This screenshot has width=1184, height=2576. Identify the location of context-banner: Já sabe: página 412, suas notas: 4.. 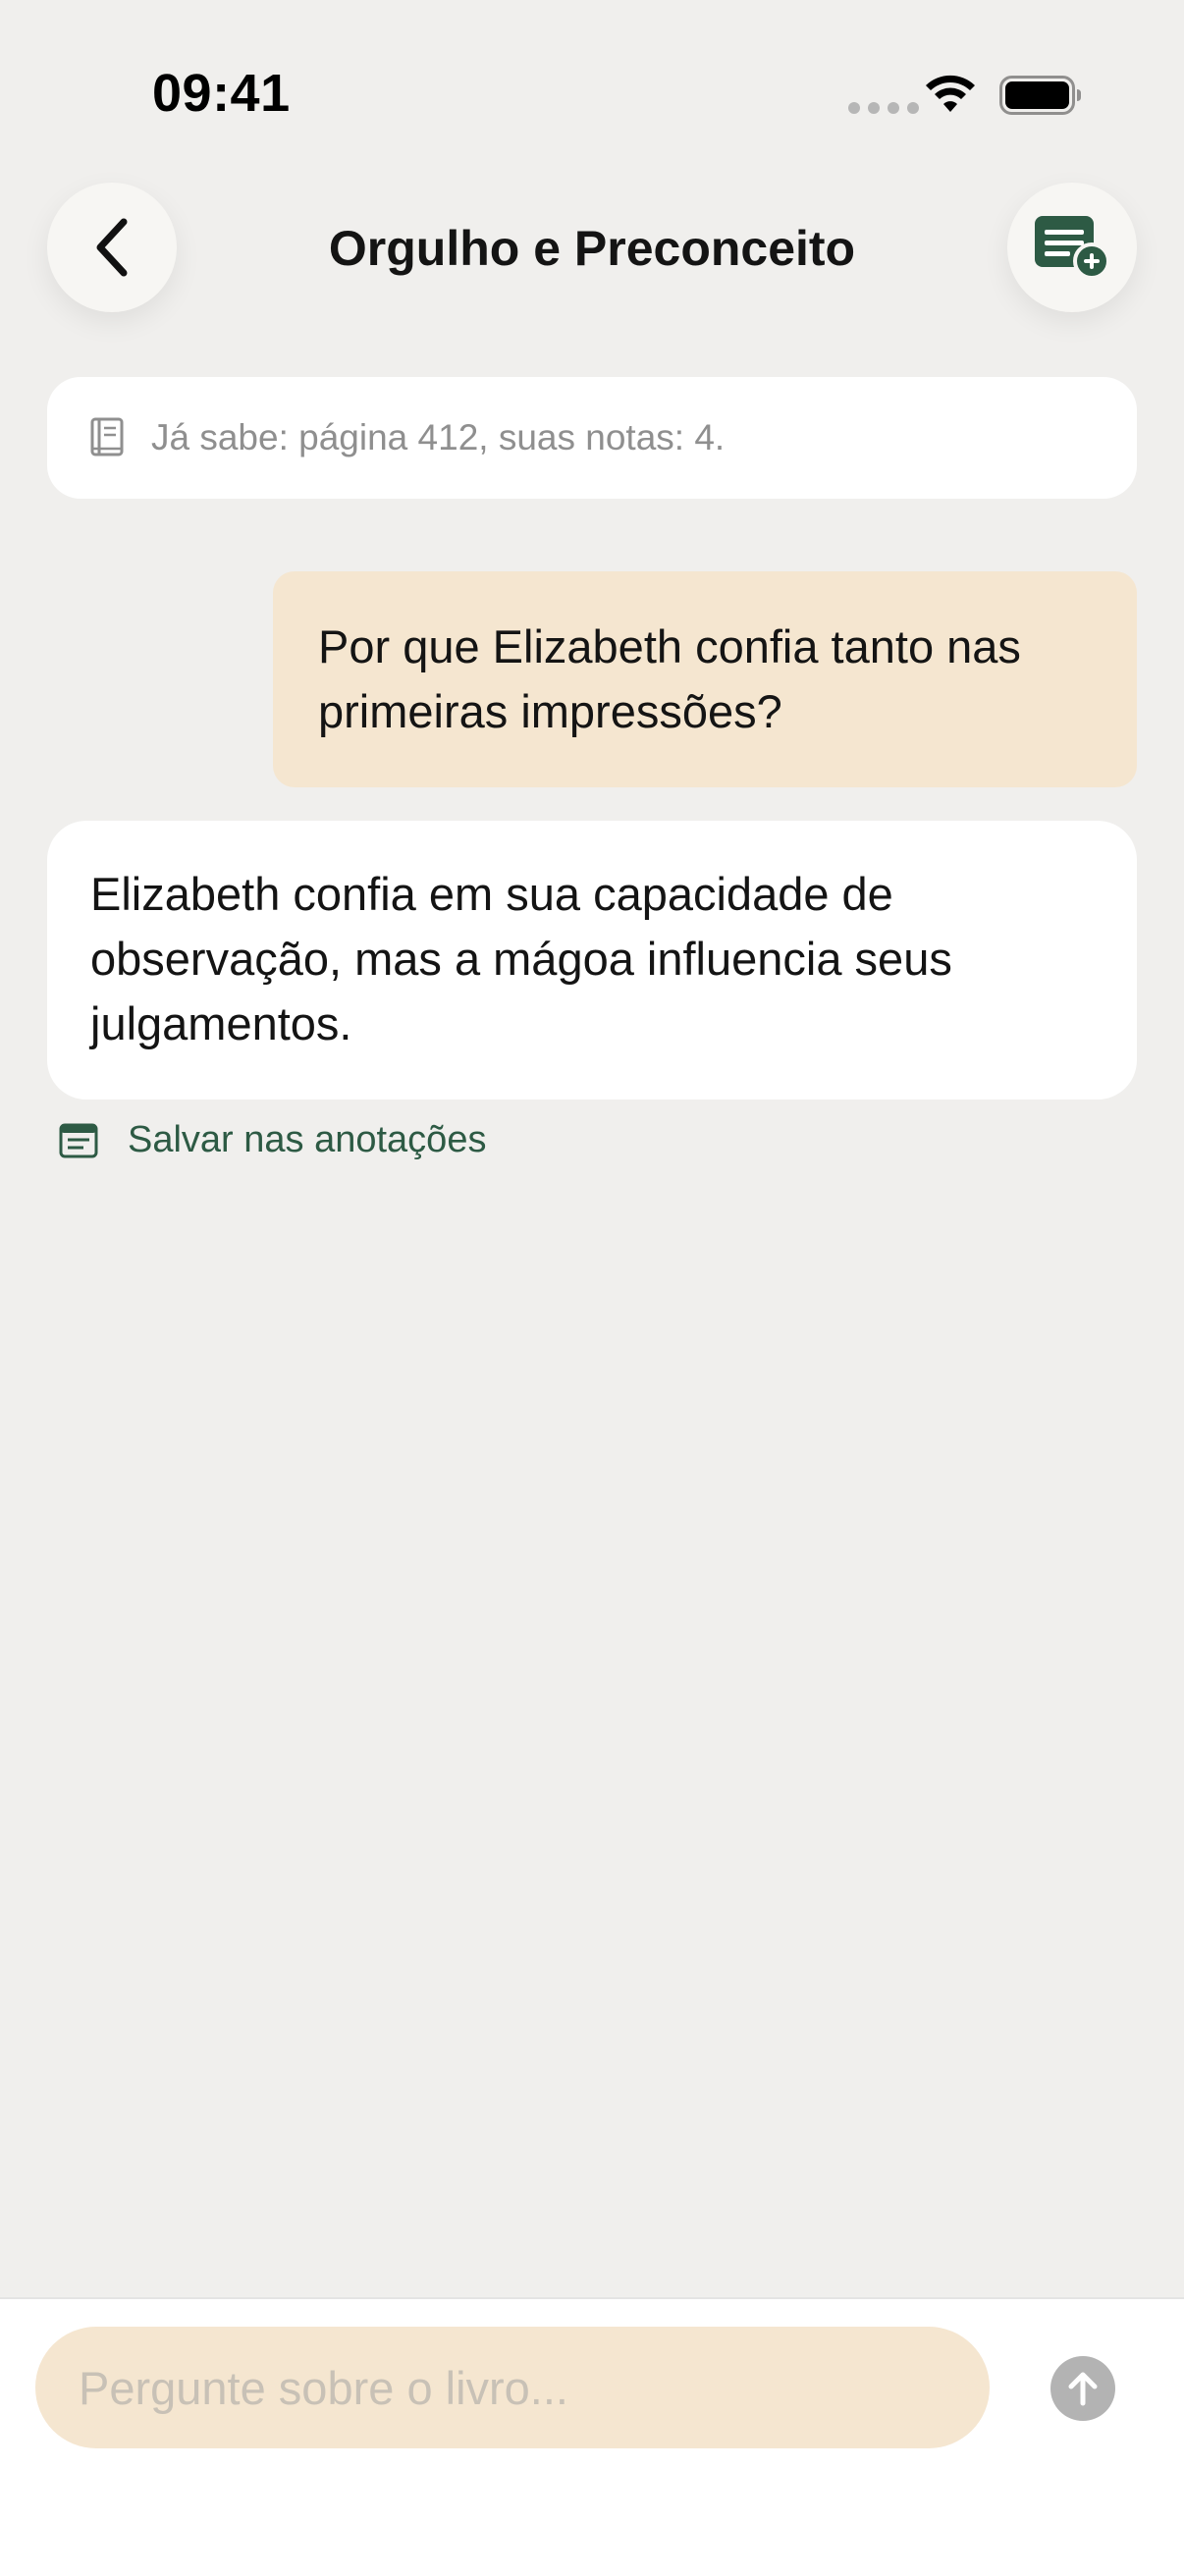
(592, 438).